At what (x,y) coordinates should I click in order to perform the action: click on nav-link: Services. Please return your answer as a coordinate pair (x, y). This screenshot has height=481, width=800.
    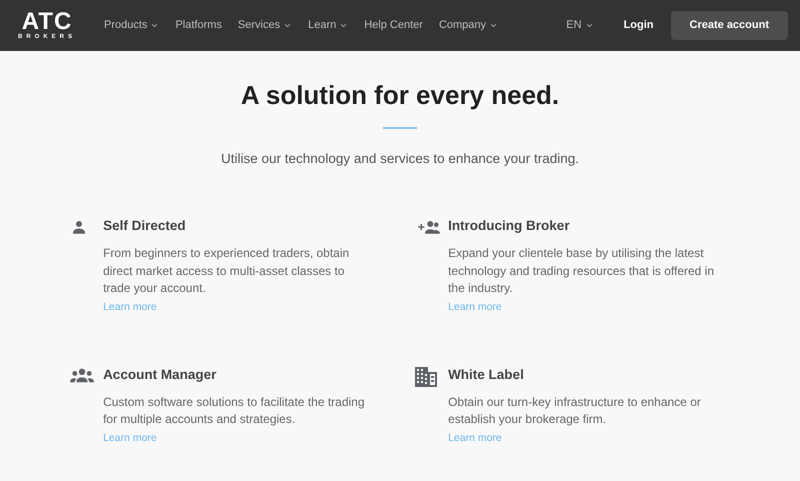
    Looking at the image, I should click on (265, 25).